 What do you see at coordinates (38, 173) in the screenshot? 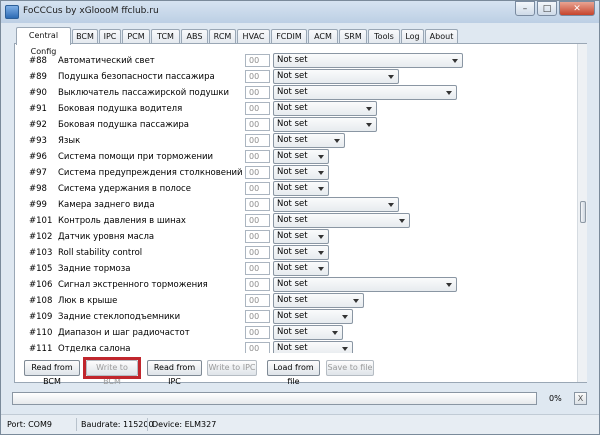
I see `row-number: #97` at bounding box center [38, 173].